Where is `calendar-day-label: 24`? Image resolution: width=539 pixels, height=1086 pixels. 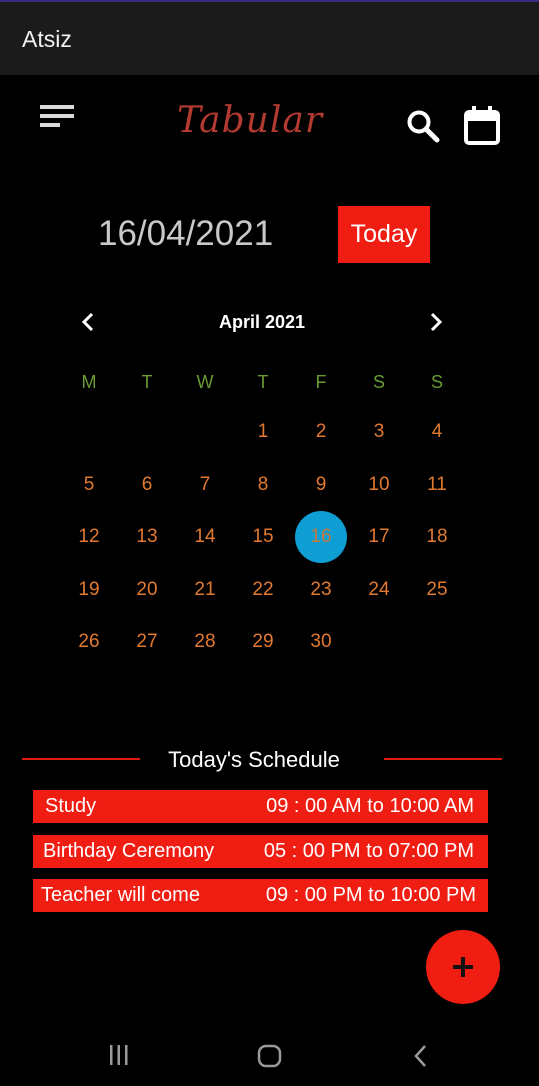
calendar-day-label: 24 is located at coordinates (379, 589).